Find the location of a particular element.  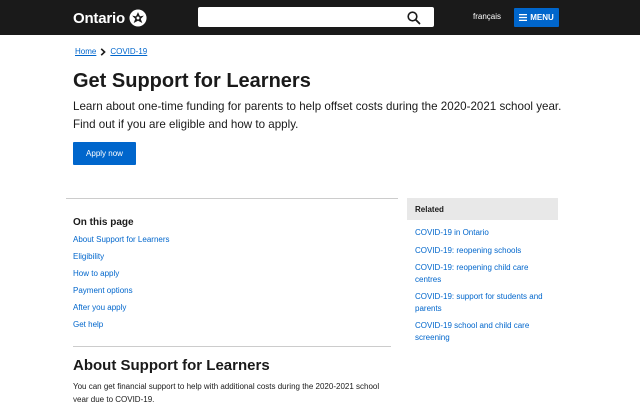

search-input is located at coordinates (301, 17).